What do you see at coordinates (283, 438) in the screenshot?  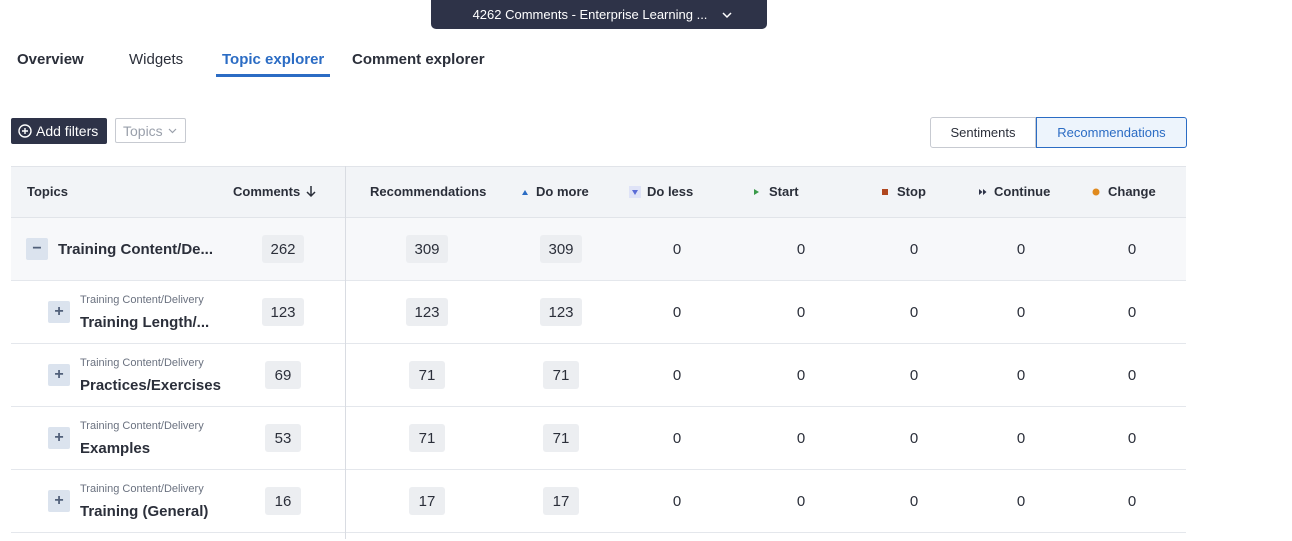 I see `comments-count: 53` at bounding box center [283, 438].